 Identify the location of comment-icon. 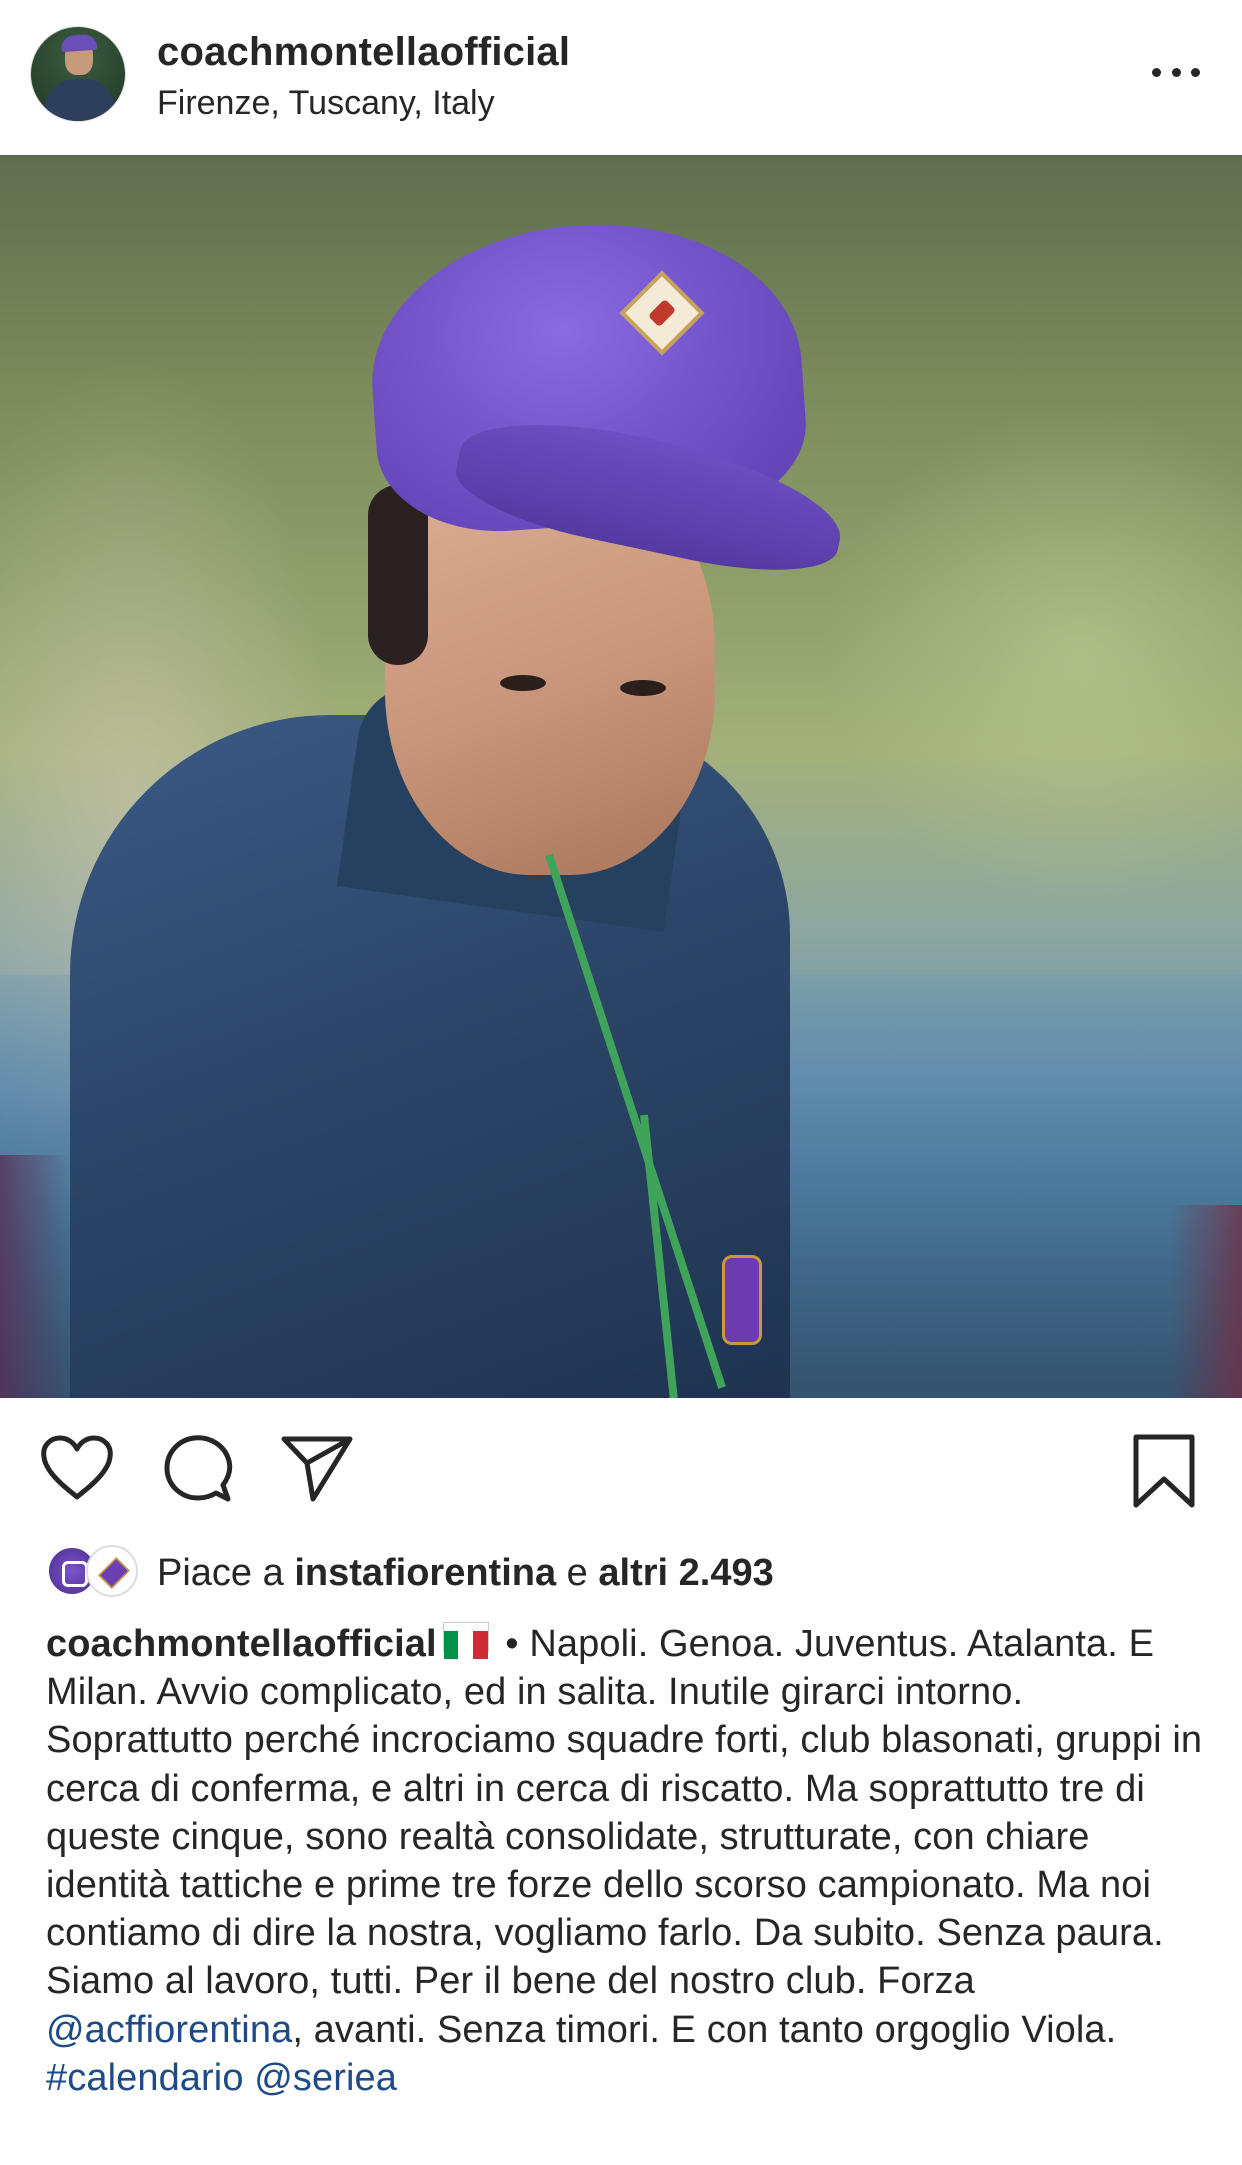
(198, 1468).